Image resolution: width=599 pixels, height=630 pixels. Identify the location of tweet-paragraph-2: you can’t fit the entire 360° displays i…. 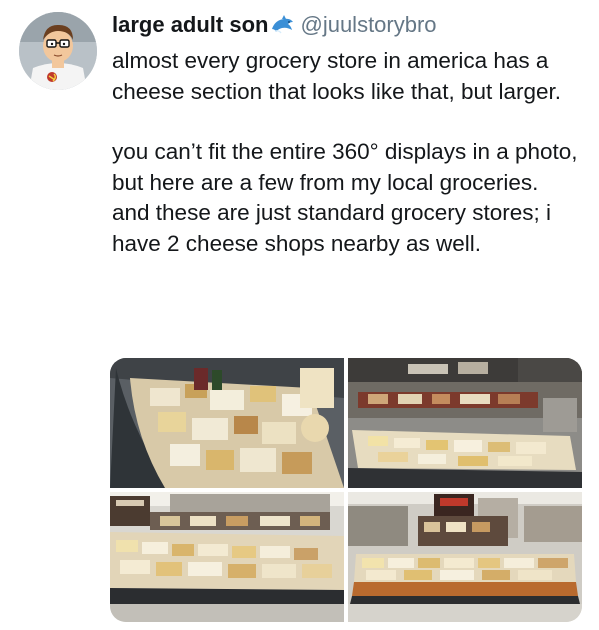
(345, 197).